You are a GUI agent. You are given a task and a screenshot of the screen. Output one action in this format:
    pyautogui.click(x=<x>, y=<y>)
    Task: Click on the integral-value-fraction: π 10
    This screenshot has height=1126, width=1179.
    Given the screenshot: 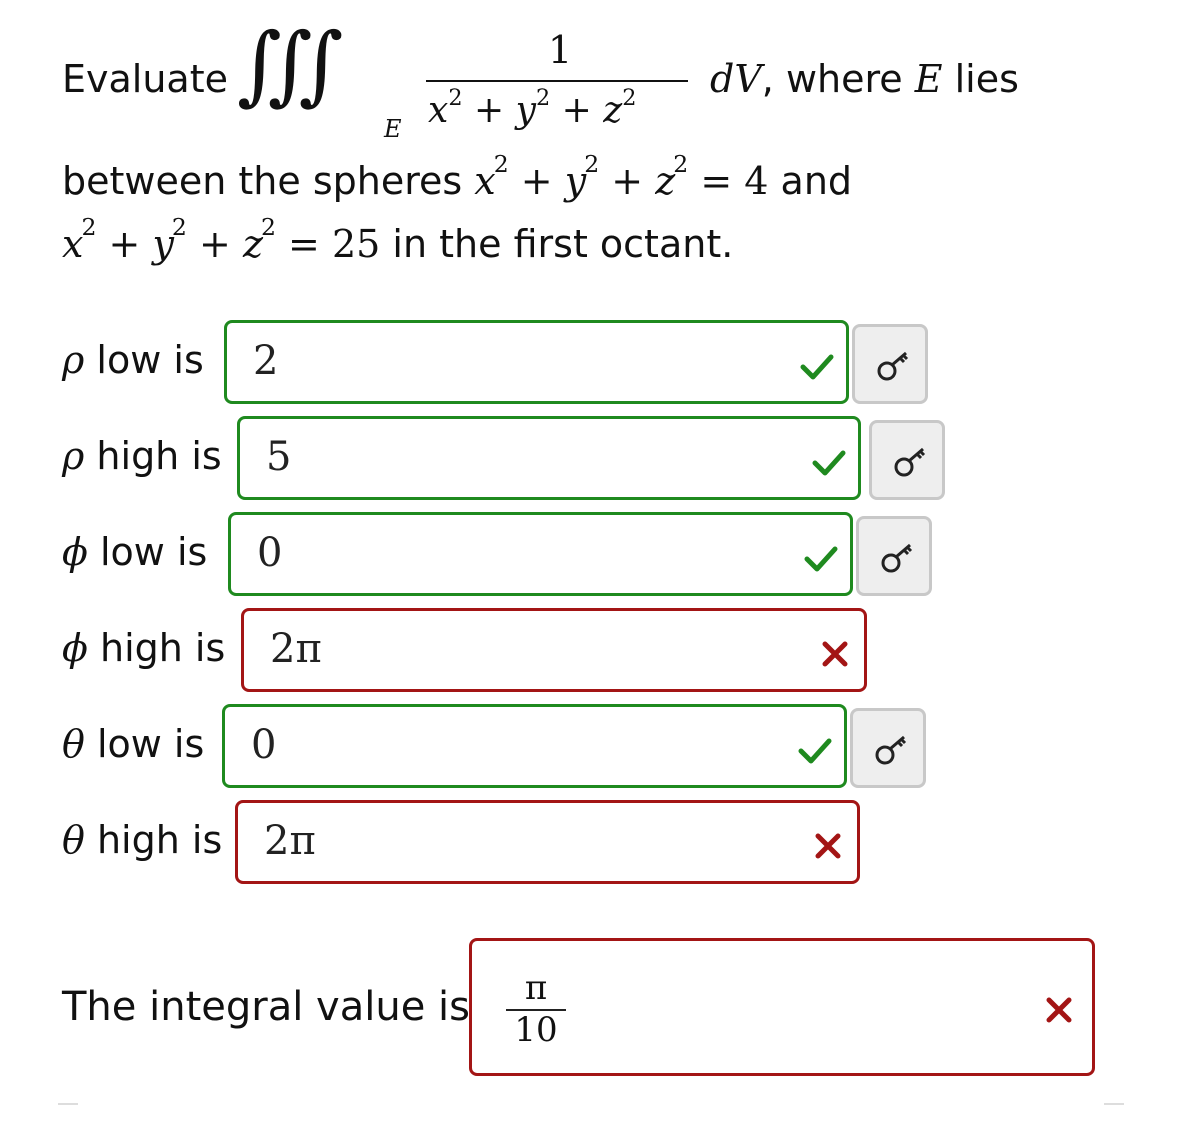 What is the action you would take?
    pyautogui.click(x=536, y=1009)
    